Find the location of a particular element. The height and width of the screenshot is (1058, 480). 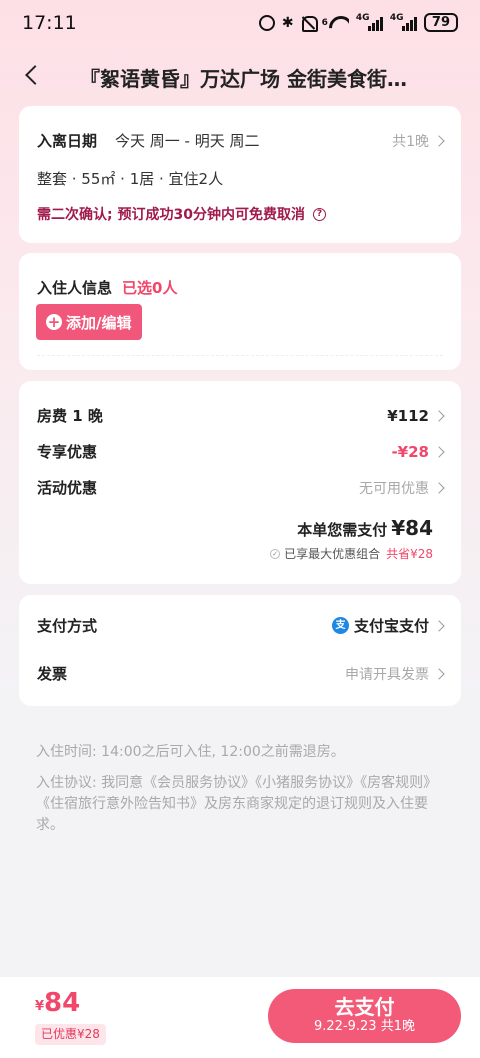

total-row: 本单您需支付 ¥84 is located at coordinates (365, 528).